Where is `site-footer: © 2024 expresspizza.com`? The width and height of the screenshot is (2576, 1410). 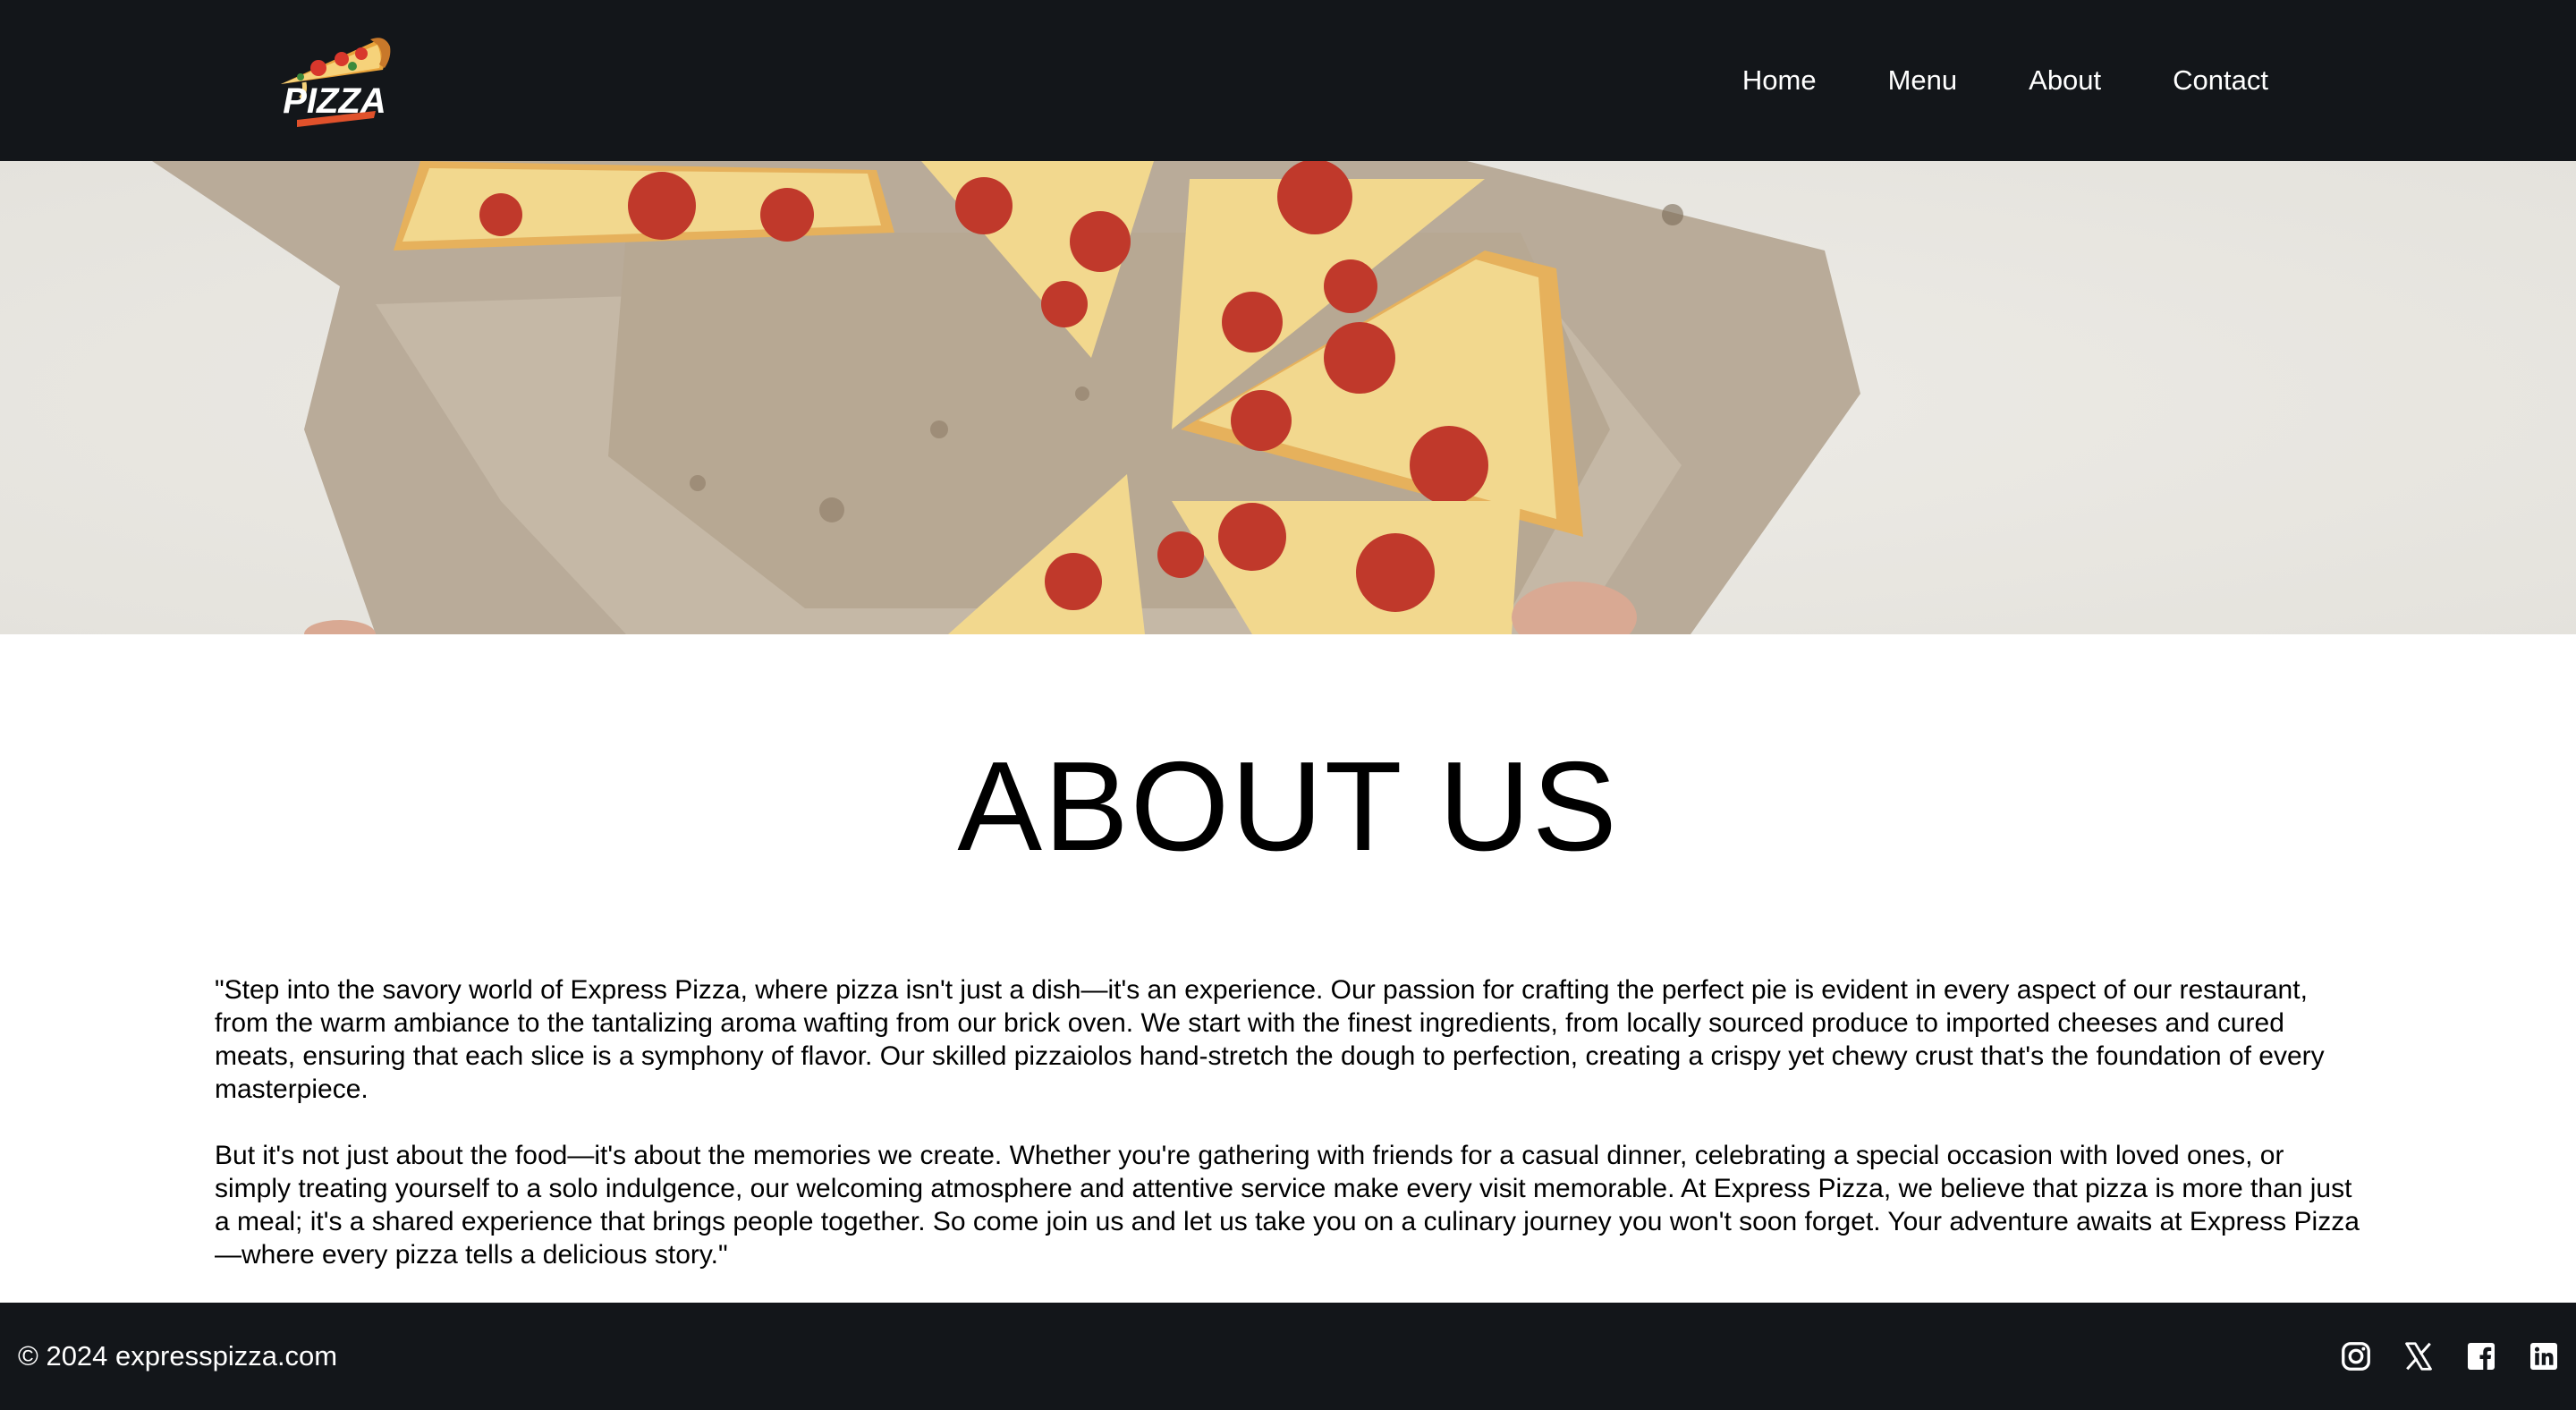 site-footer: © 2024 expresspizza.com is located at coordinates (1288, 1357).